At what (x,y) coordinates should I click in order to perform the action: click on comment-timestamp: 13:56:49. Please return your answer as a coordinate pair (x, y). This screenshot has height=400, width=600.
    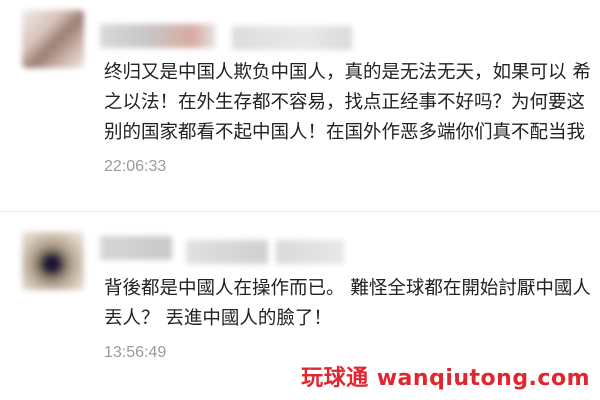
    Looking at the image, I should click on (135, 352).